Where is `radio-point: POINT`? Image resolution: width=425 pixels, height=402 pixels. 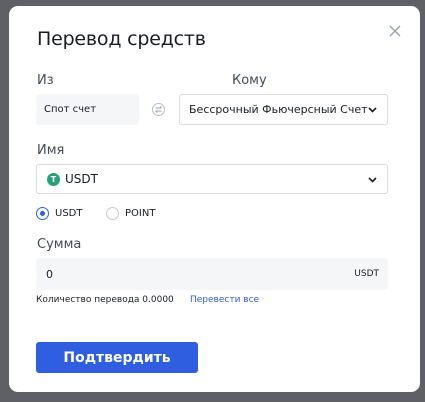 radio-point: POINT is located at coordinates (141, 214).